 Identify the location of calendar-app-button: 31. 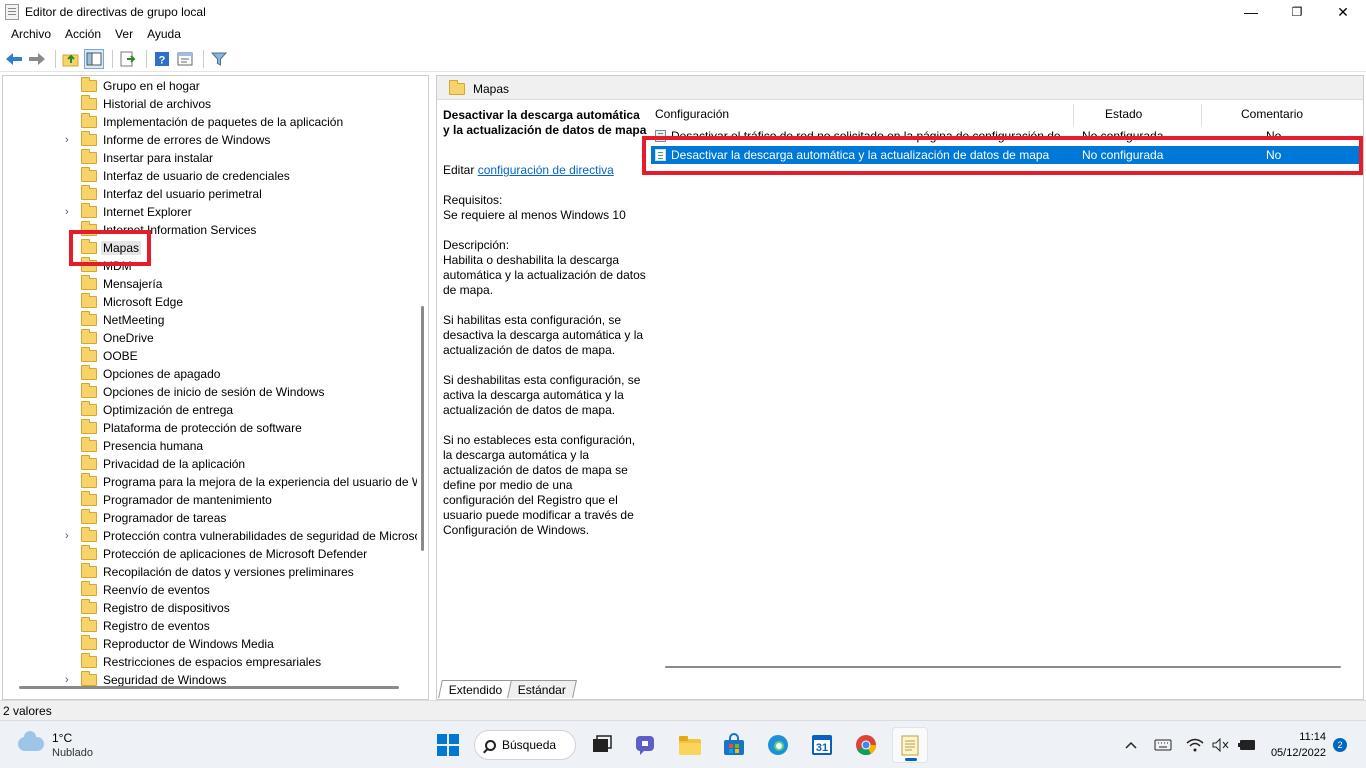
(822, 745).